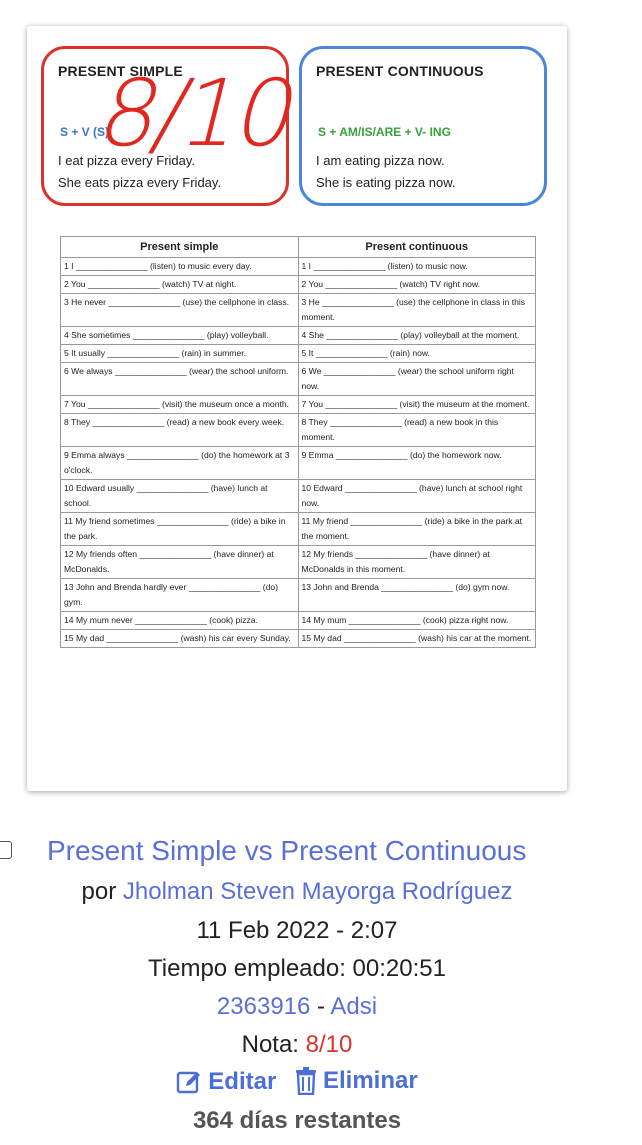 This screenshot has height=1145, width=642. I want to click on author-line: por Jholman Steven Mayorga Rodríguez, so click(297, 892).